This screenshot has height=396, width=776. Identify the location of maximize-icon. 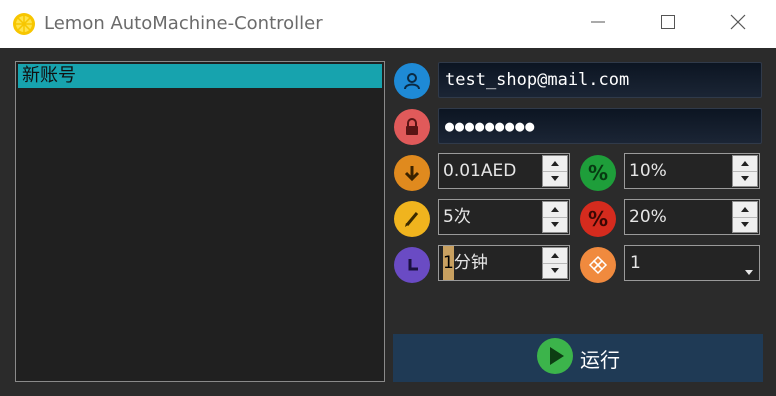
(668, 24).